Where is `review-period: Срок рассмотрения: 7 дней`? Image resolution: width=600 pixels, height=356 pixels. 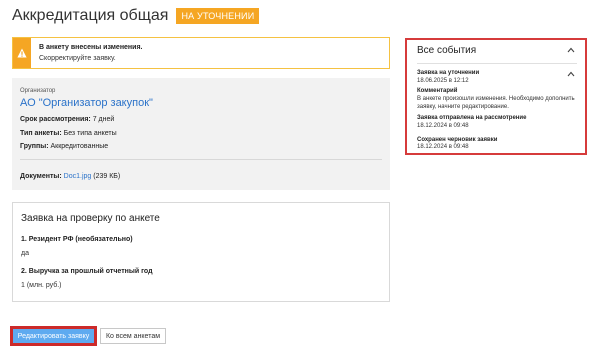
review-period: Срок рассмотрения: 7 дней is located at coordinates (67, 119).